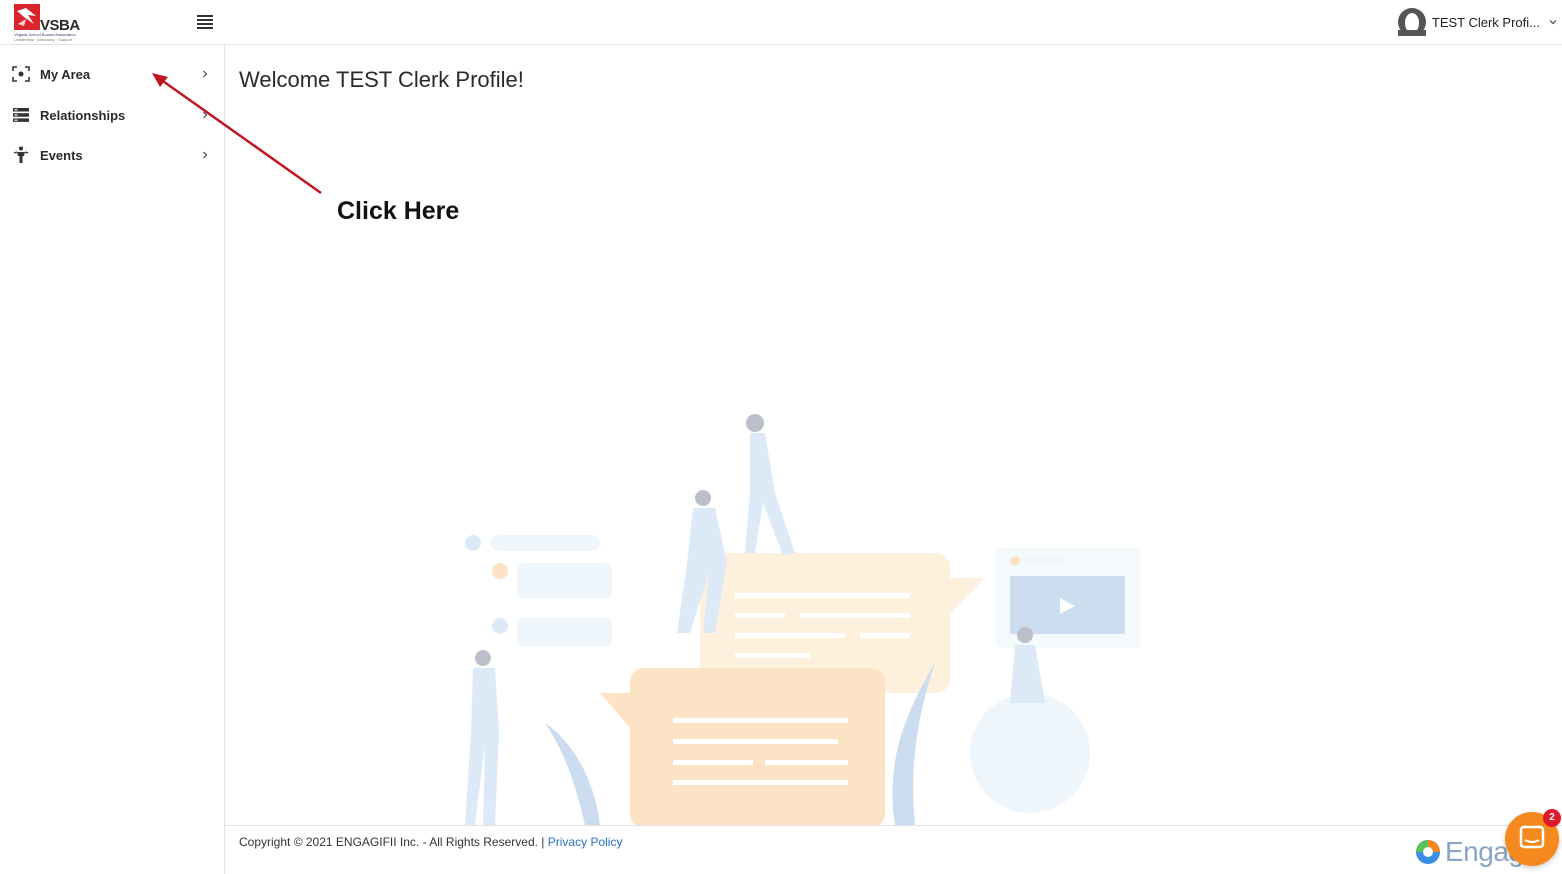  What do you see at coordinates (27, 17) in the screenshot?
I see `vsba-logo-mark-icon` at bounding box center [27, 17].